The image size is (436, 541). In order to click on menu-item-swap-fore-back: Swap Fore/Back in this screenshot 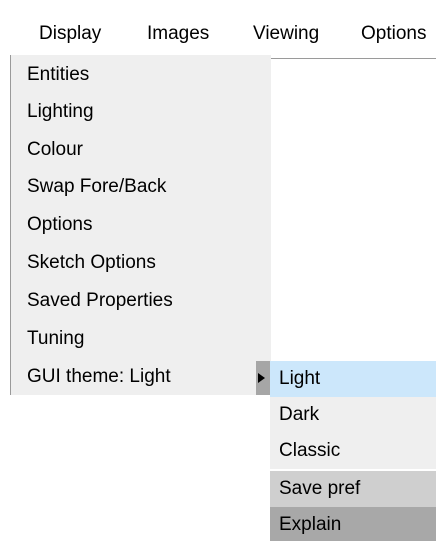, I will do `click(96, 187)`.